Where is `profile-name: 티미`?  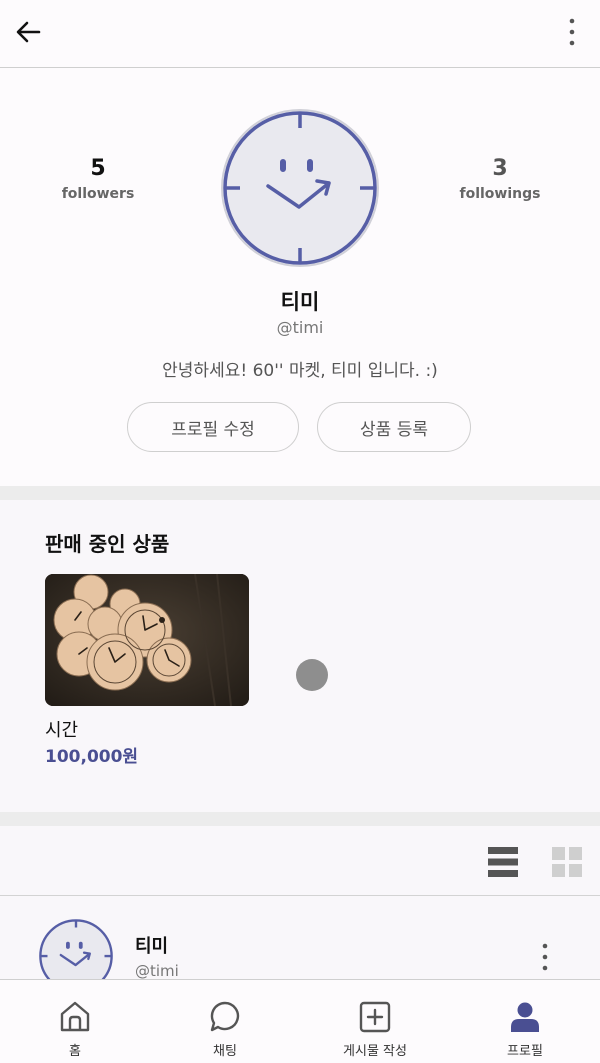 profile-name: 티미 is located at coordinates (300, 302).